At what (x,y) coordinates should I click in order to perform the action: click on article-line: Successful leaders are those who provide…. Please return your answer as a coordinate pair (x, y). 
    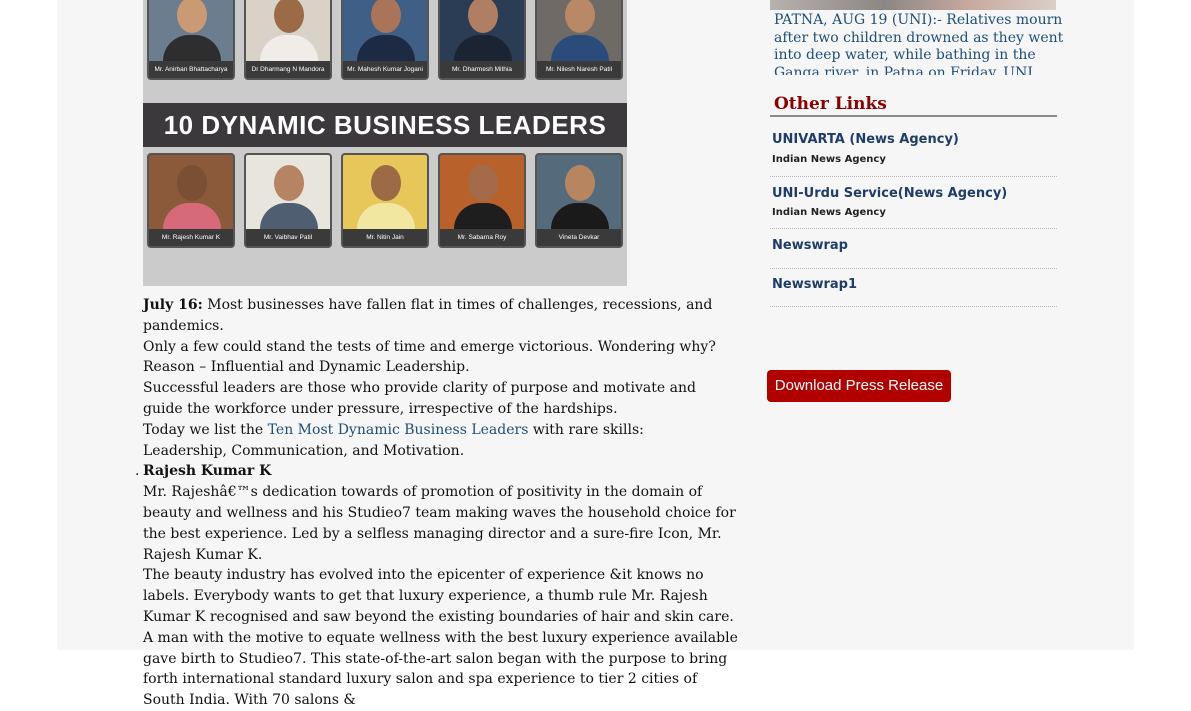
    Looking at the image, I should click on (419, 398).